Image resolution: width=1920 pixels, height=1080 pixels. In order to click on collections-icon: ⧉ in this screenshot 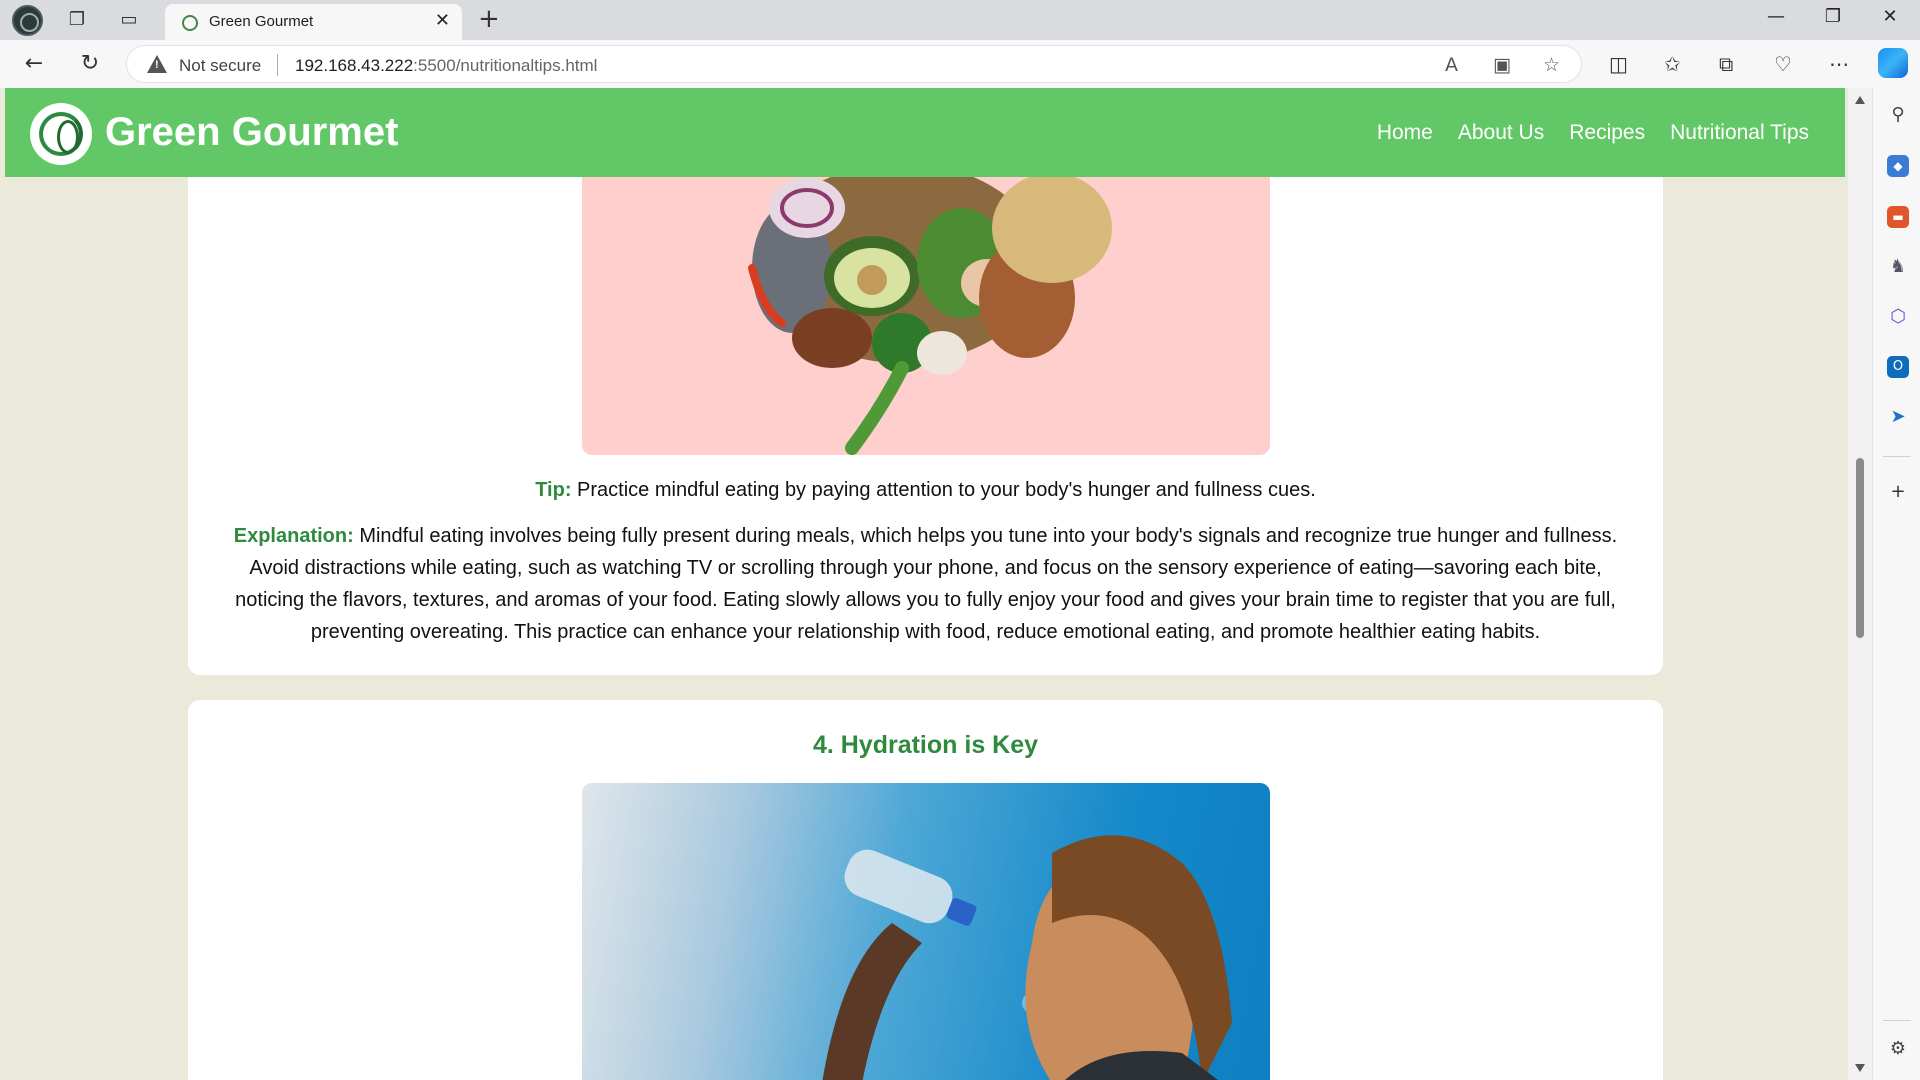, I will do `click(1726, 64)`.